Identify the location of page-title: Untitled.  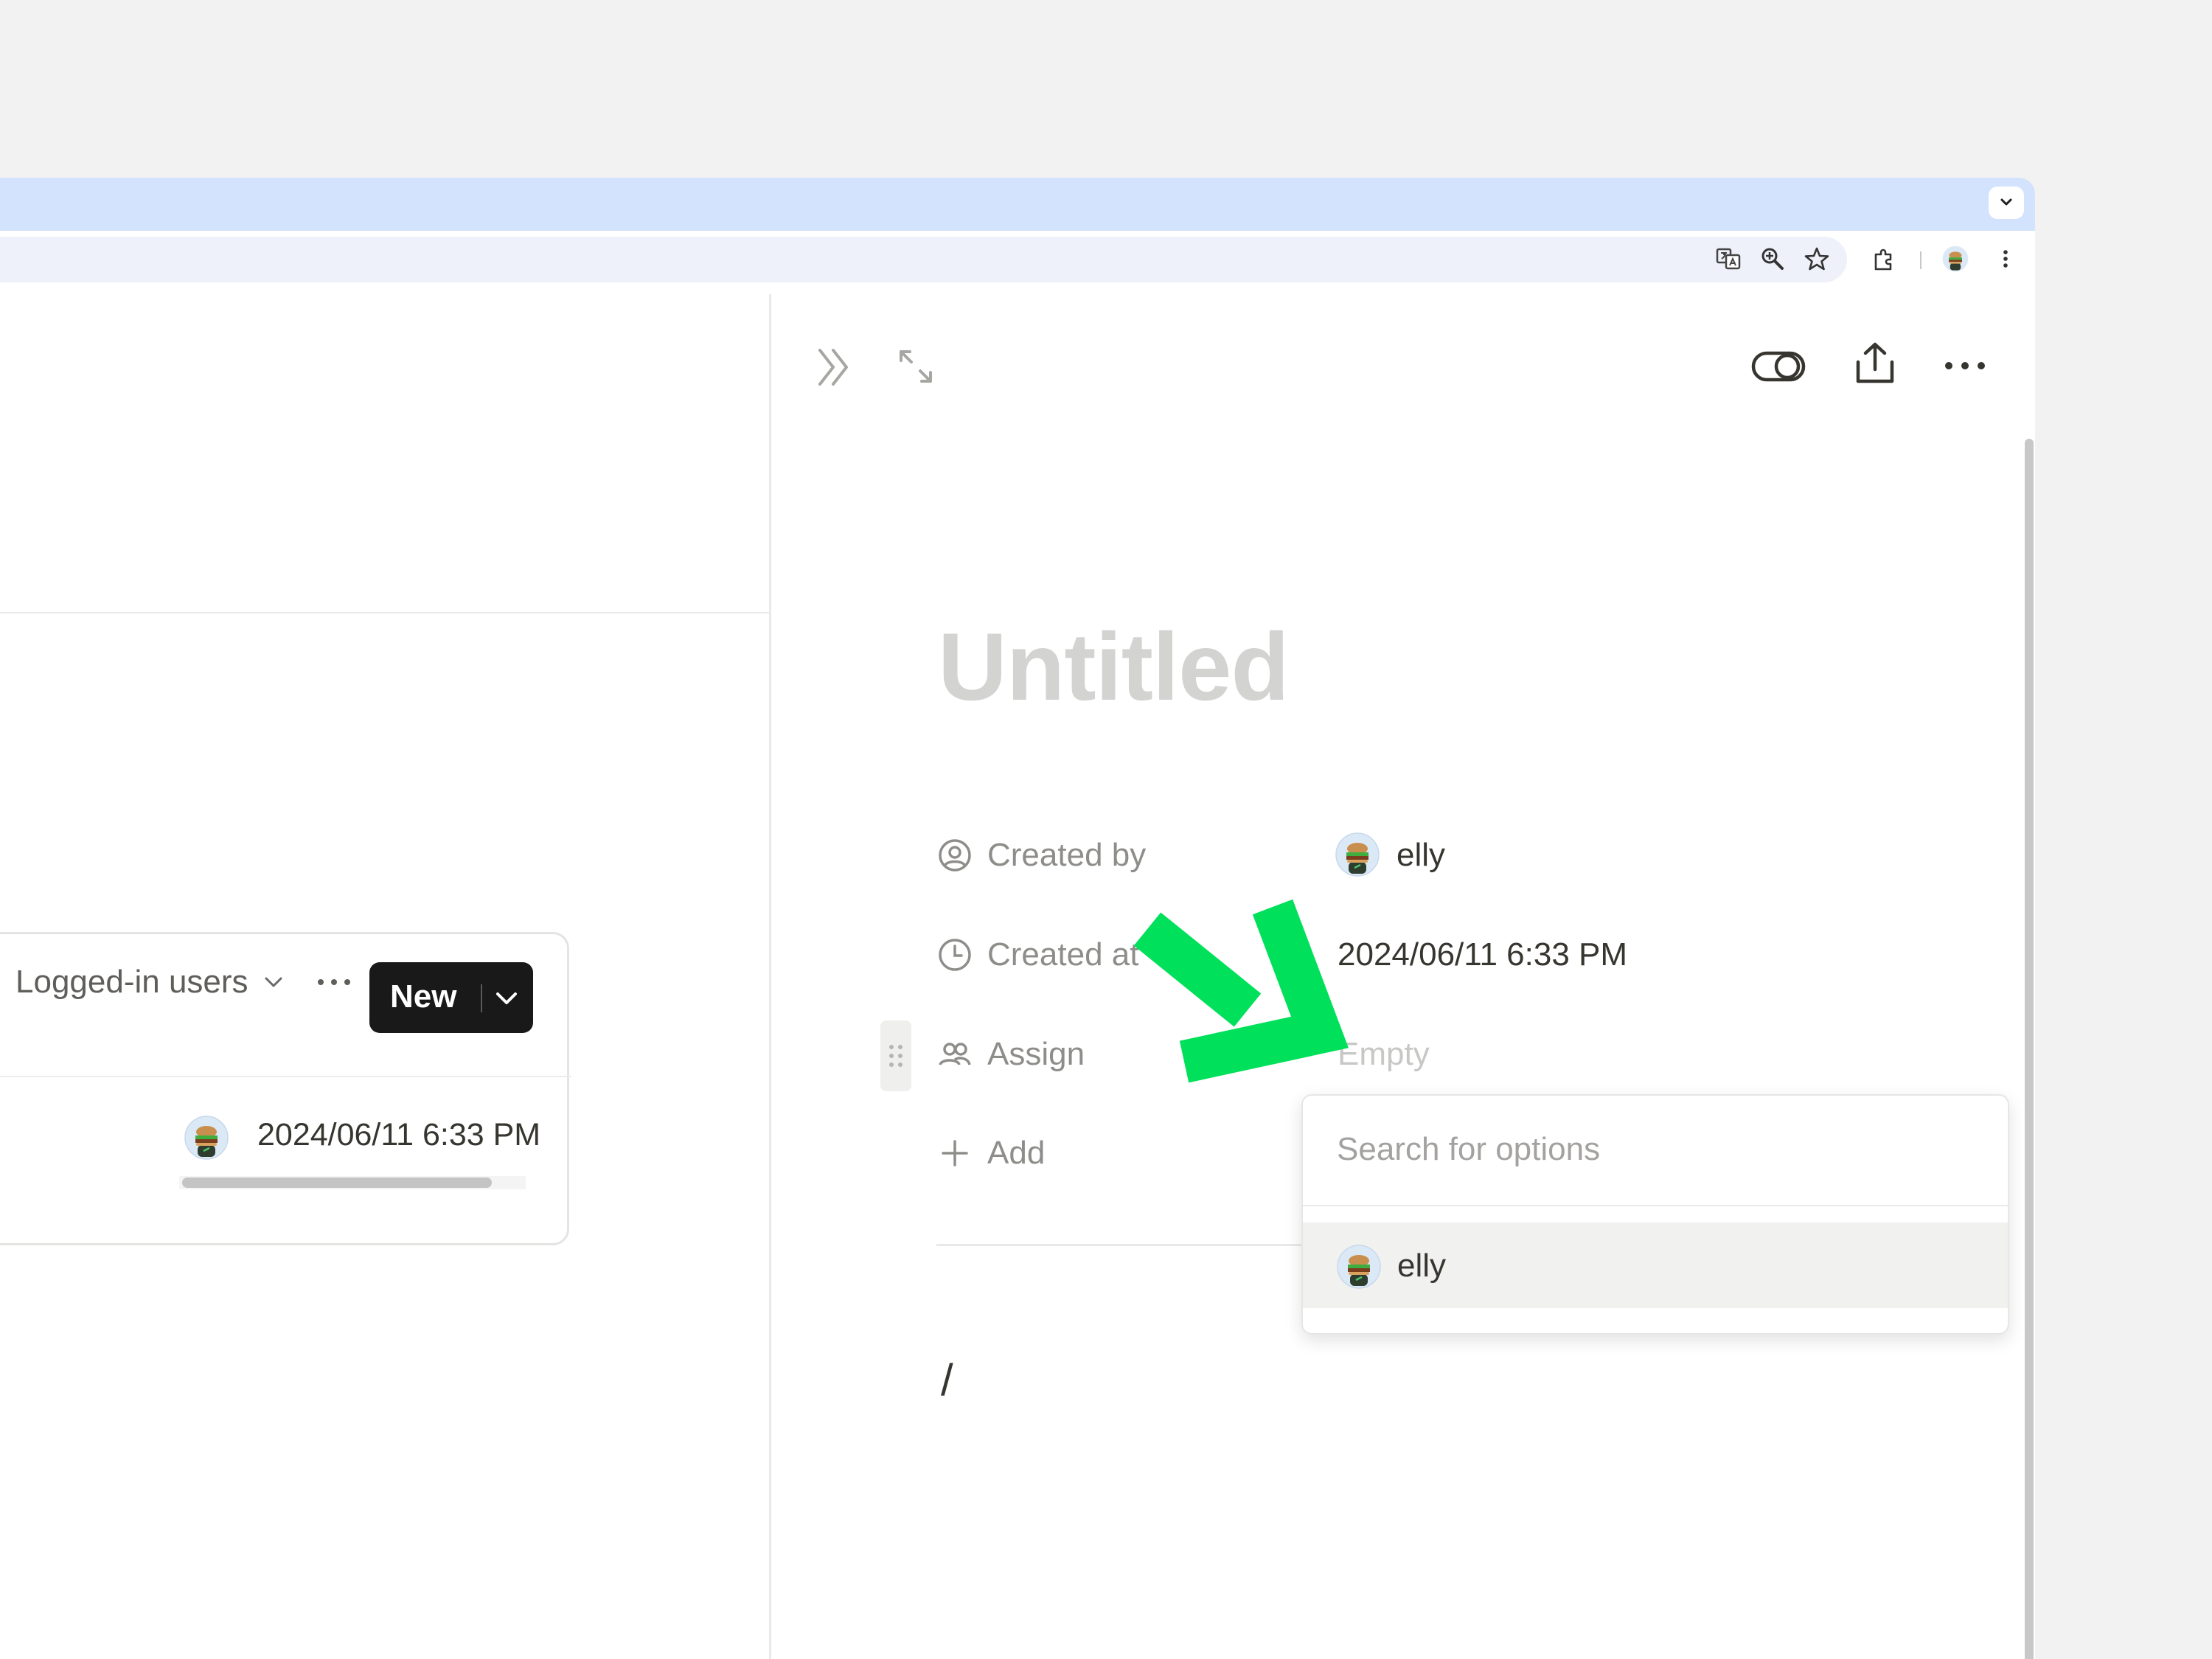
(1114, 666).